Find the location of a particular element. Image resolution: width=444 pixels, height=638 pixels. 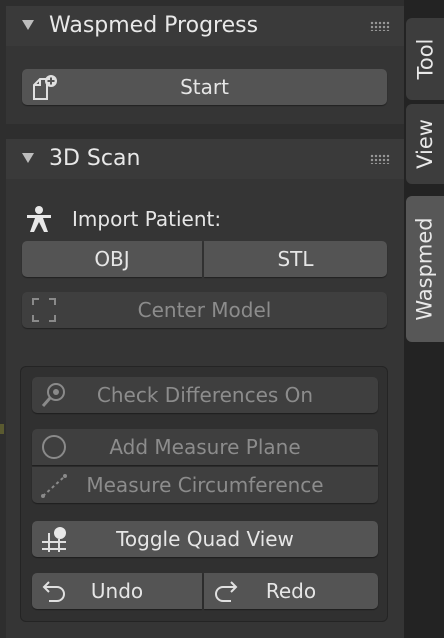

add-measure-plane-button: Add Measure Plane is located at coordinates (205, 447).